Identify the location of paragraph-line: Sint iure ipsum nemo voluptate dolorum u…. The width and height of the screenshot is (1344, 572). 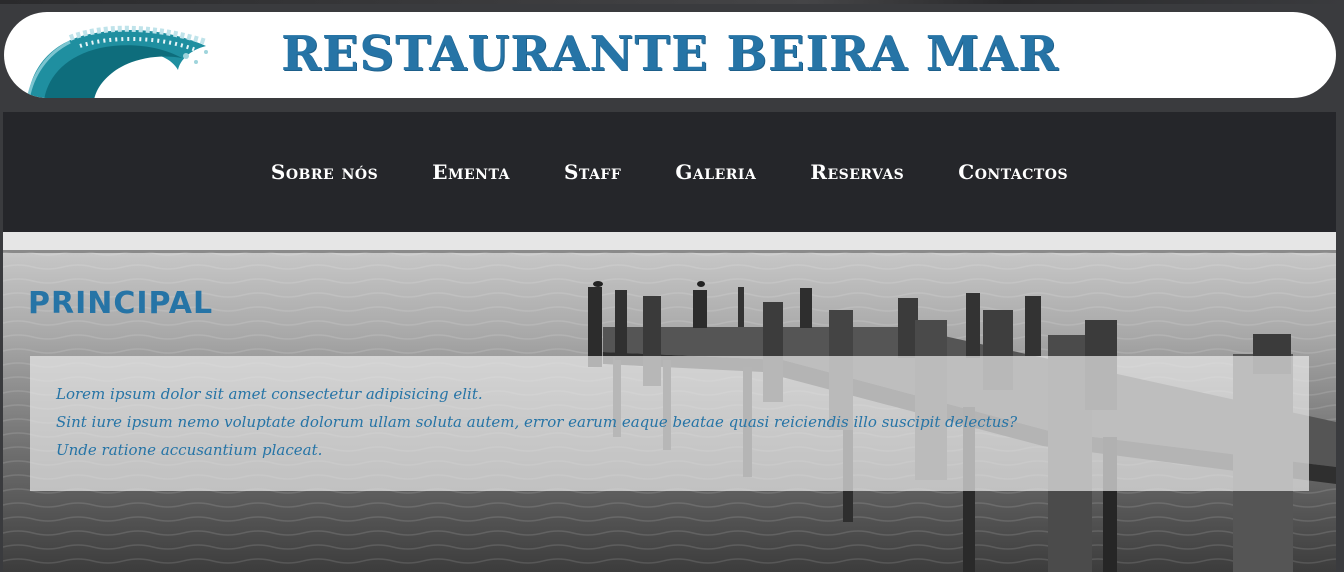
(537, 422).